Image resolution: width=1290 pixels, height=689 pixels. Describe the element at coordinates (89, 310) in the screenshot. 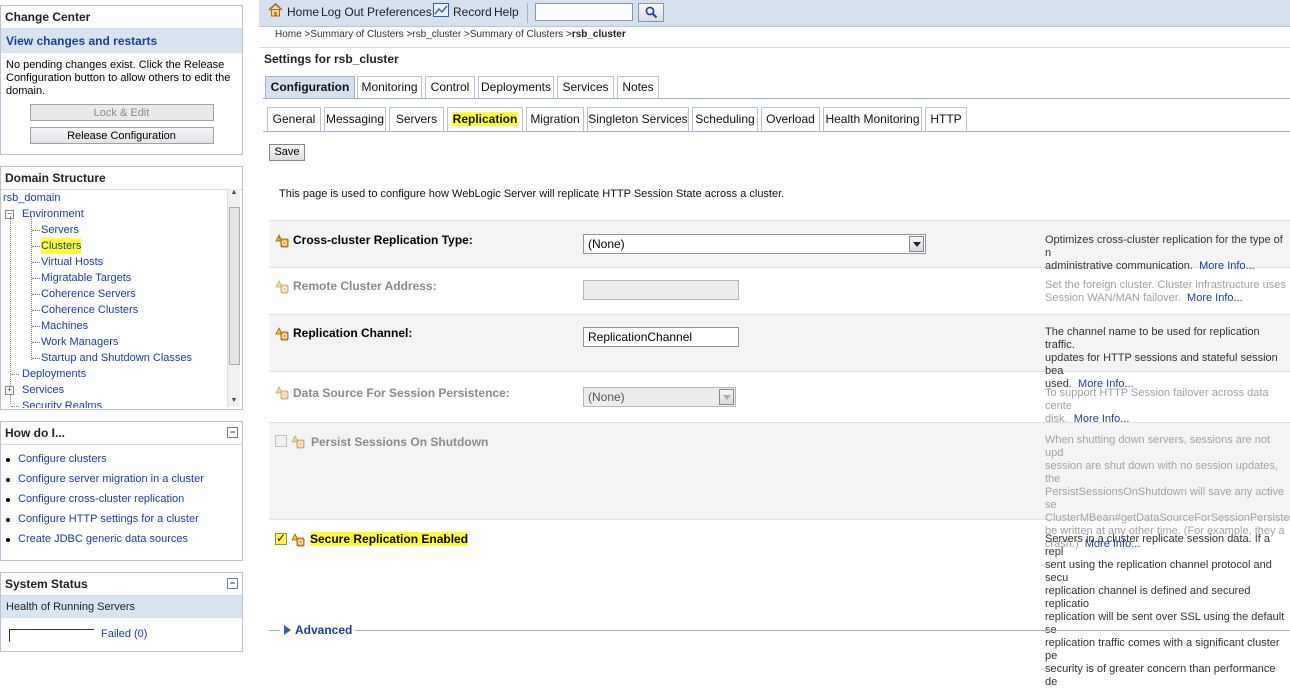

I see `tree-node-coherence-clusters: Coherence Clusters` at that location.